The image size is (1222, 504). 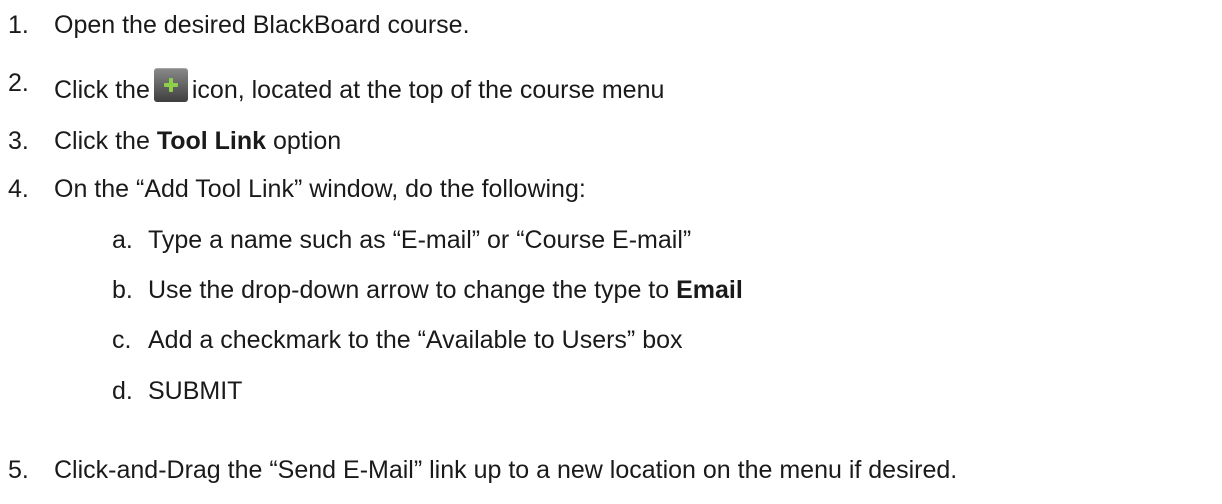 What do you see at coordinates (122, 340) in the screenshot?
I see `substep-letter: c.` at bounding box center [122, 340].